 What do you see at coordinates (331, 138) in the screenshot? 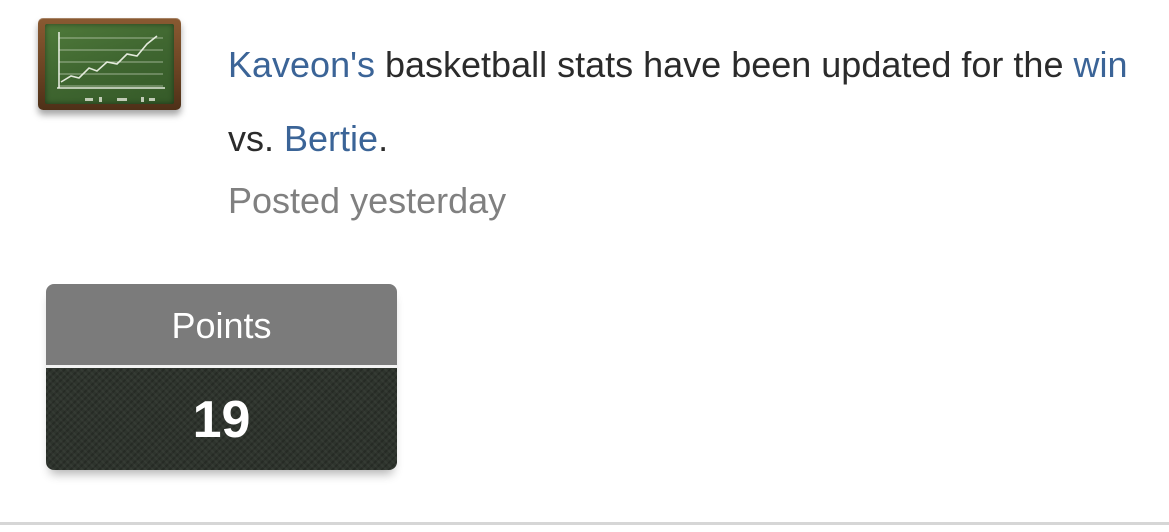
I see `opponent-link: Bertie` at bounding box center [331, 138].